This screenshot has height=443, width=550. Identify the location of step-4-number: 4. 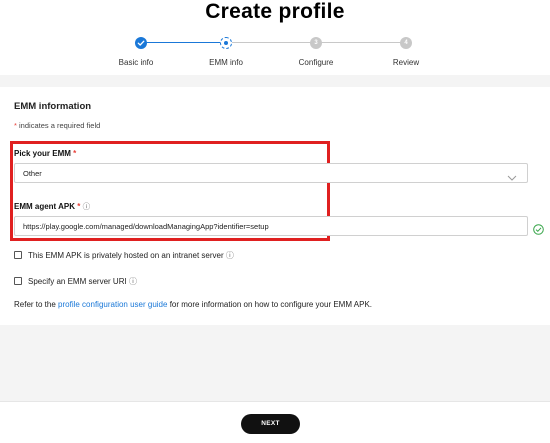
(406, 43).